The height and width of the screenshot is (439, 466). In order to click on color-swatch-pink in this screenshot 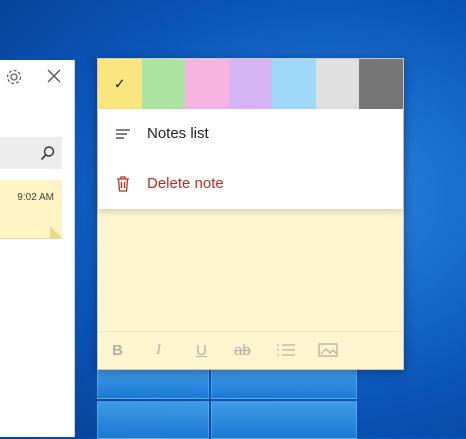, I will do `click(207, 84)`.